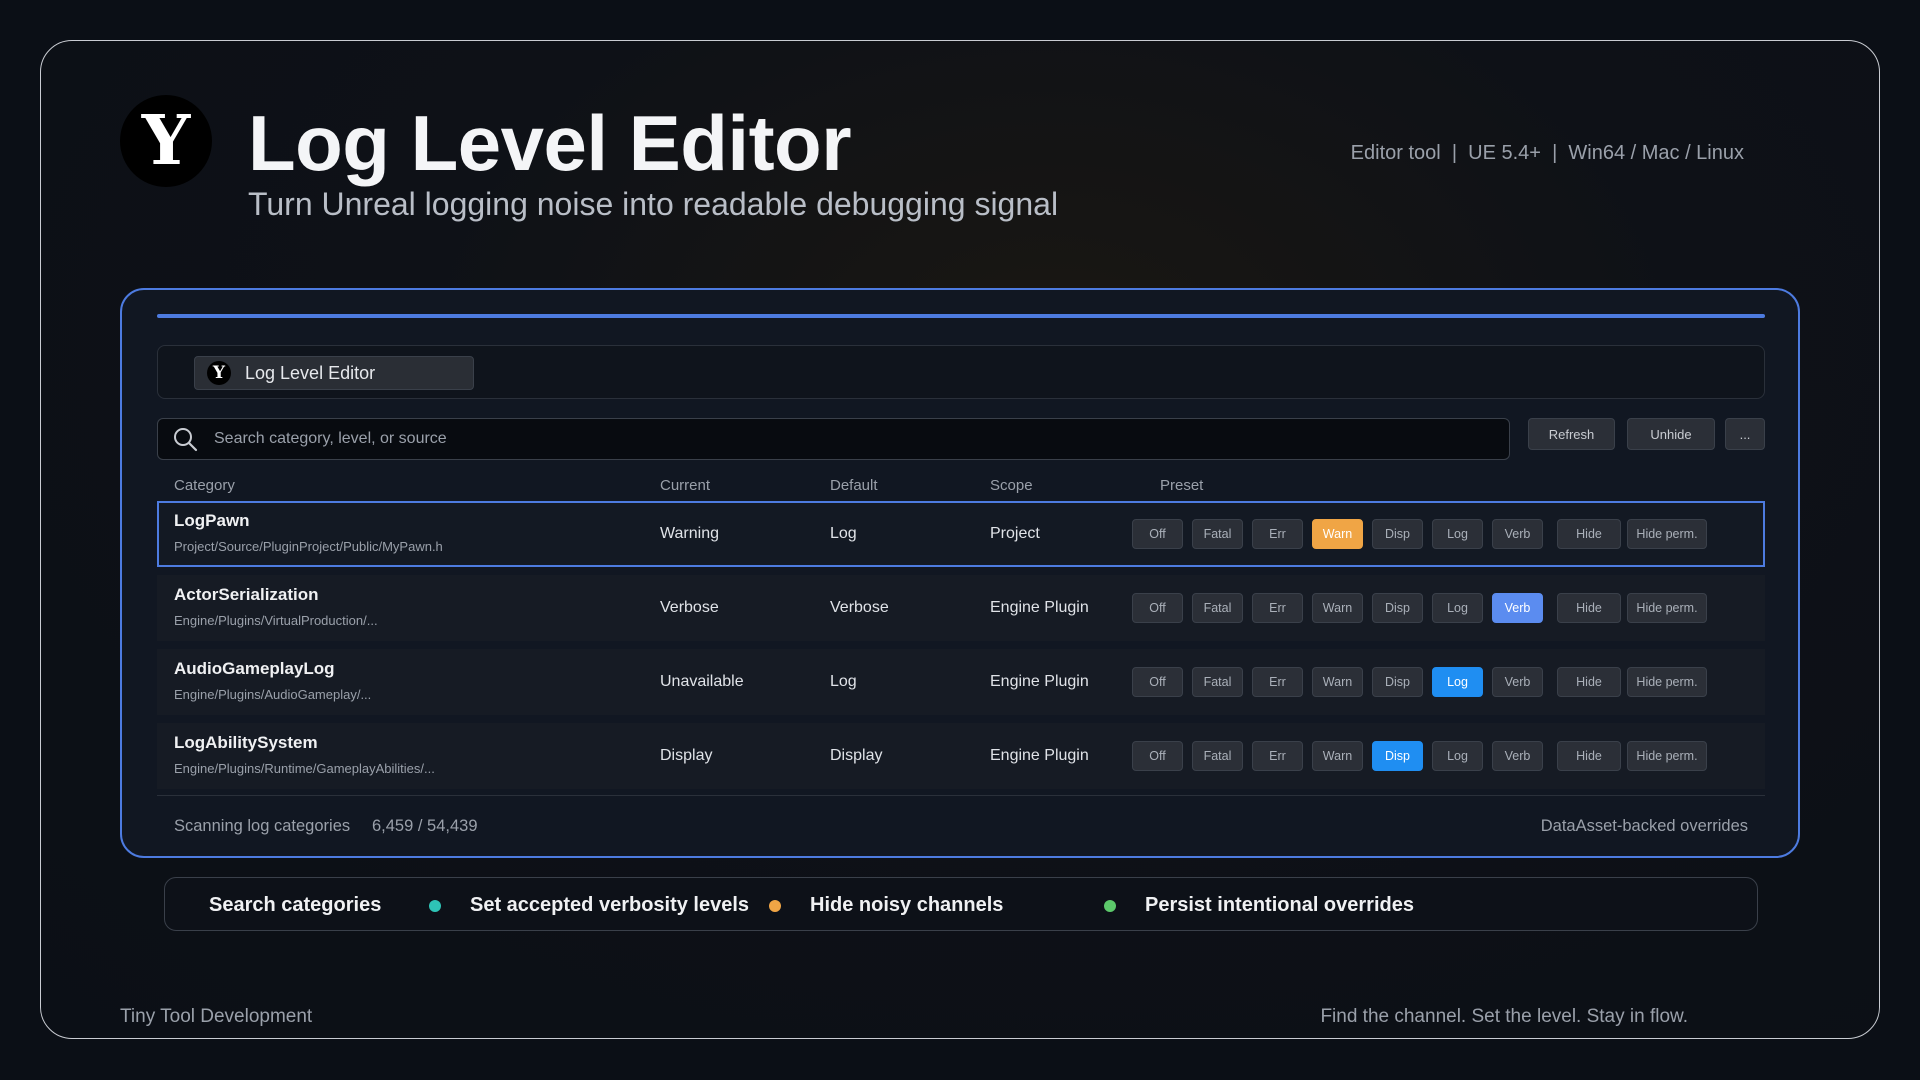 The image size is (1920, 1080). Describe the element at coordinates (310, 372) in the screenshot. I see `tab-label: Log Level Editor` at that location.